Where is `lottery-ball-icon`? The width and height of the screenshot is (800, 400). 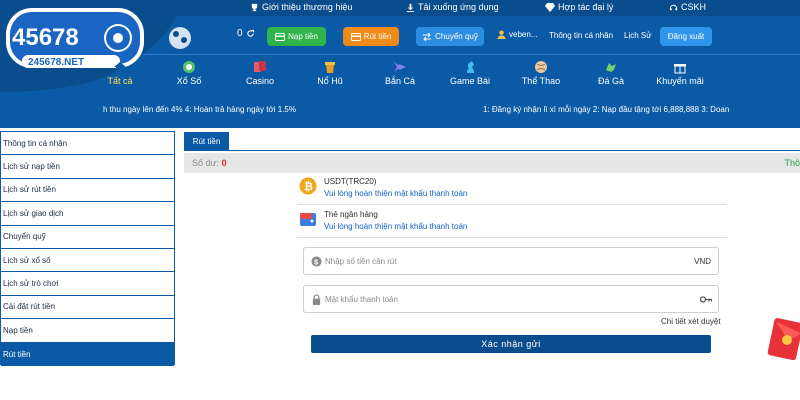
lottery-ball-icon is located at coordinates (189, 67).